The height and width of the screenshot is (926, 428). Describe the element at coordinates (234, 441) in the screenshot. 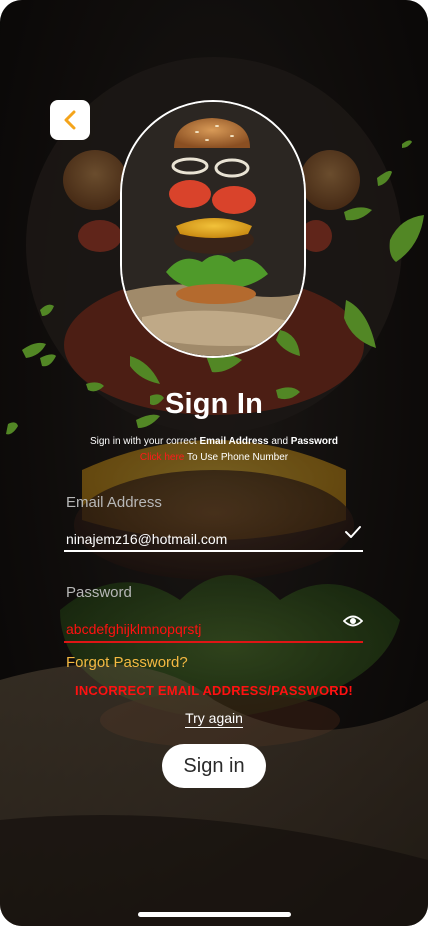

I see `instruction-email-bold: Email Address` at that location.